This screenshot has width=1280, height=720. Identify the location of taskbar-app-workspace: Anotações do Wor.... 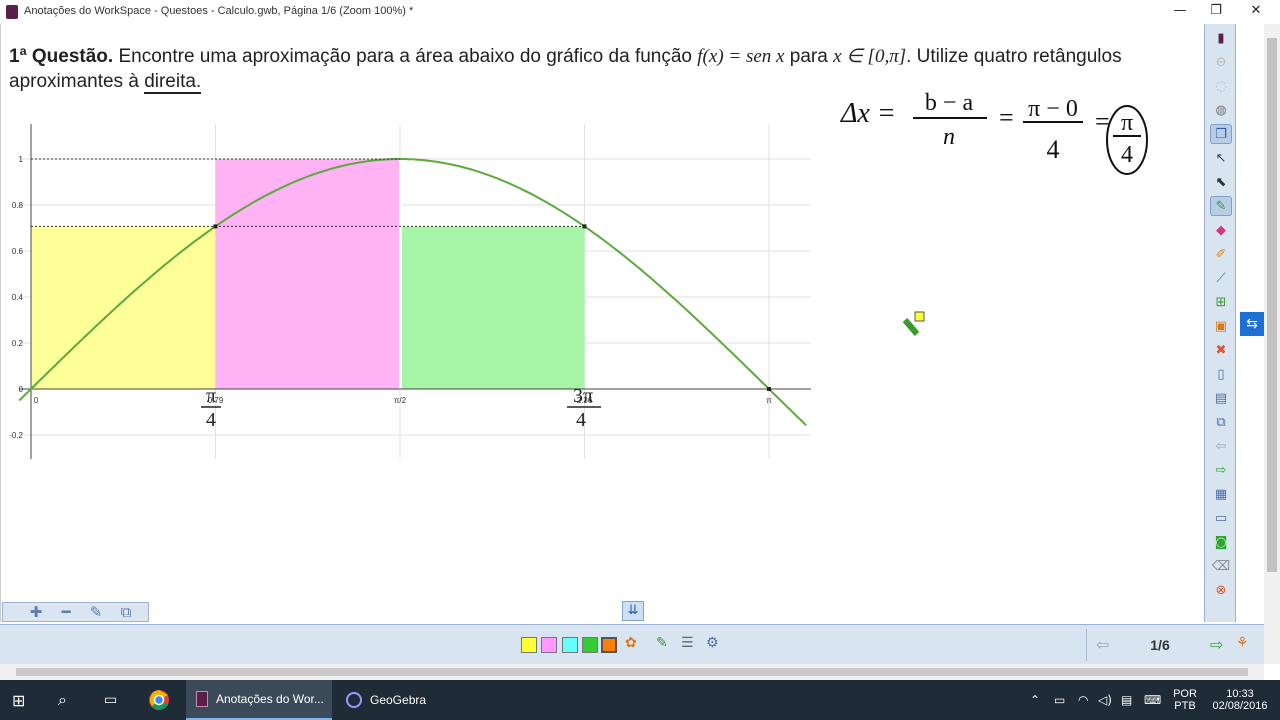
(259, 700).